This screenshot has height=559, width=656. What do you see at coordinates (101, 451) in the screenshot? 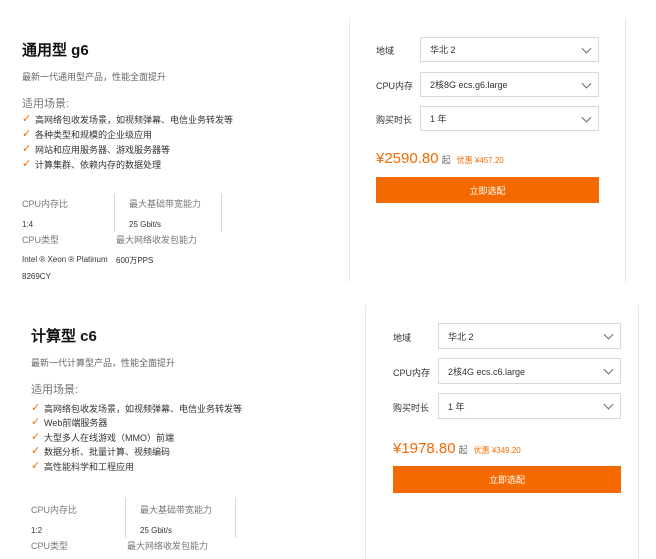
I see `list-item: ✓ 数据分析、批量计算、视频编码` at bounding box center [101, 451].